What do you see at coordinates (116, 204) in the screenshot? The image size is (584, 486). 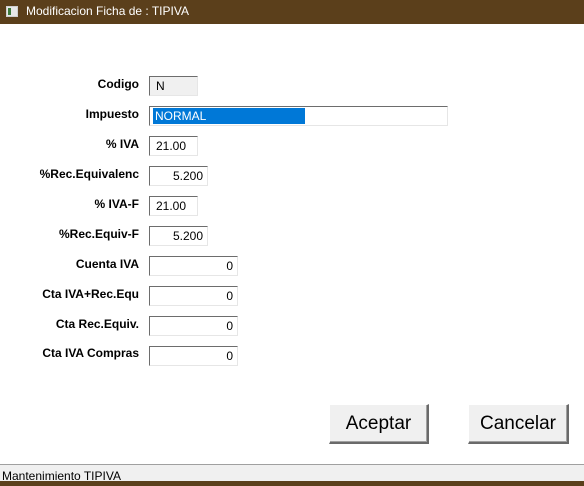 I see `iva-f-label: % IVA-F` at bounding box center [116, 204].